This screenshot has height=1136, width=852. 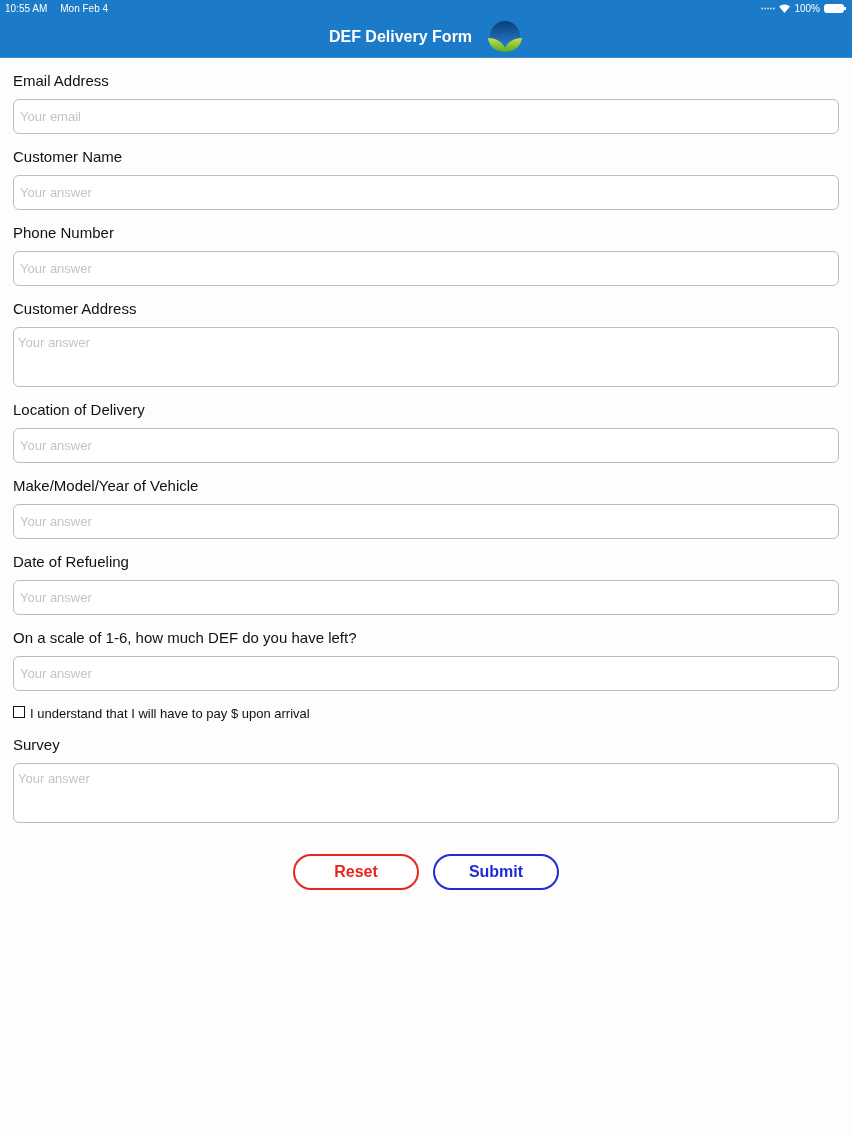 I want to click on status-time: 10:55 AM, so click(x=26, y=8).